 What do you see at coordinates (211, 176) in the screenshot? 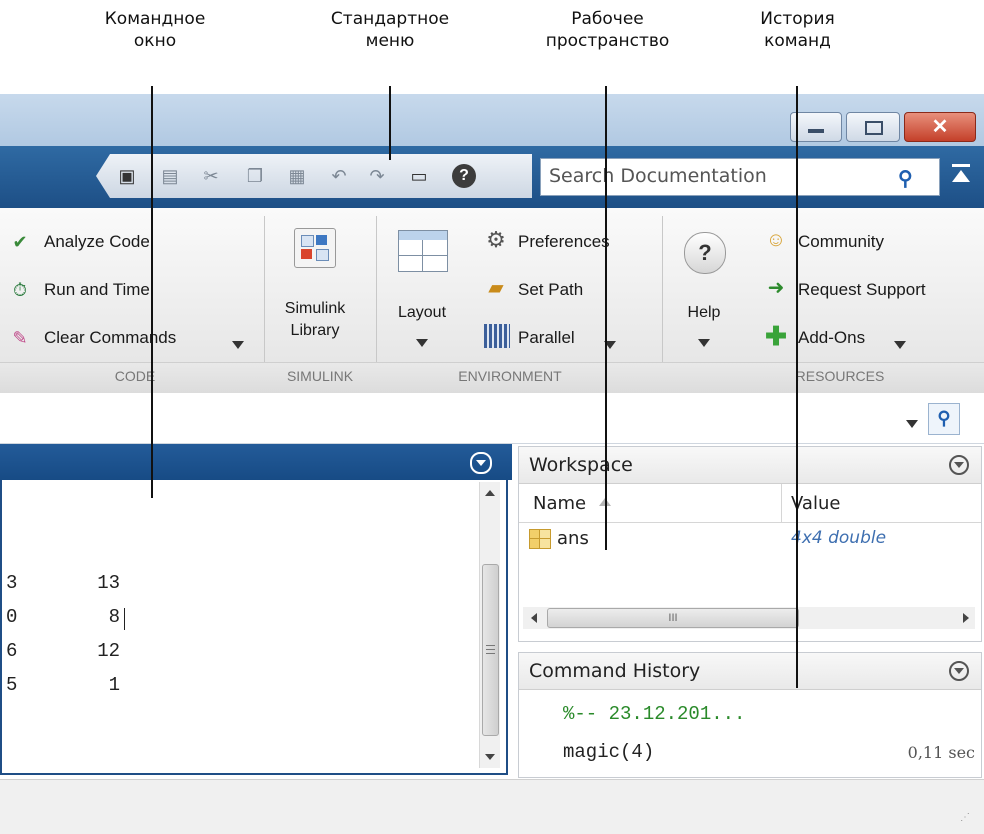
I see `cut-icon: ✂` at bounding box center [211, 176].